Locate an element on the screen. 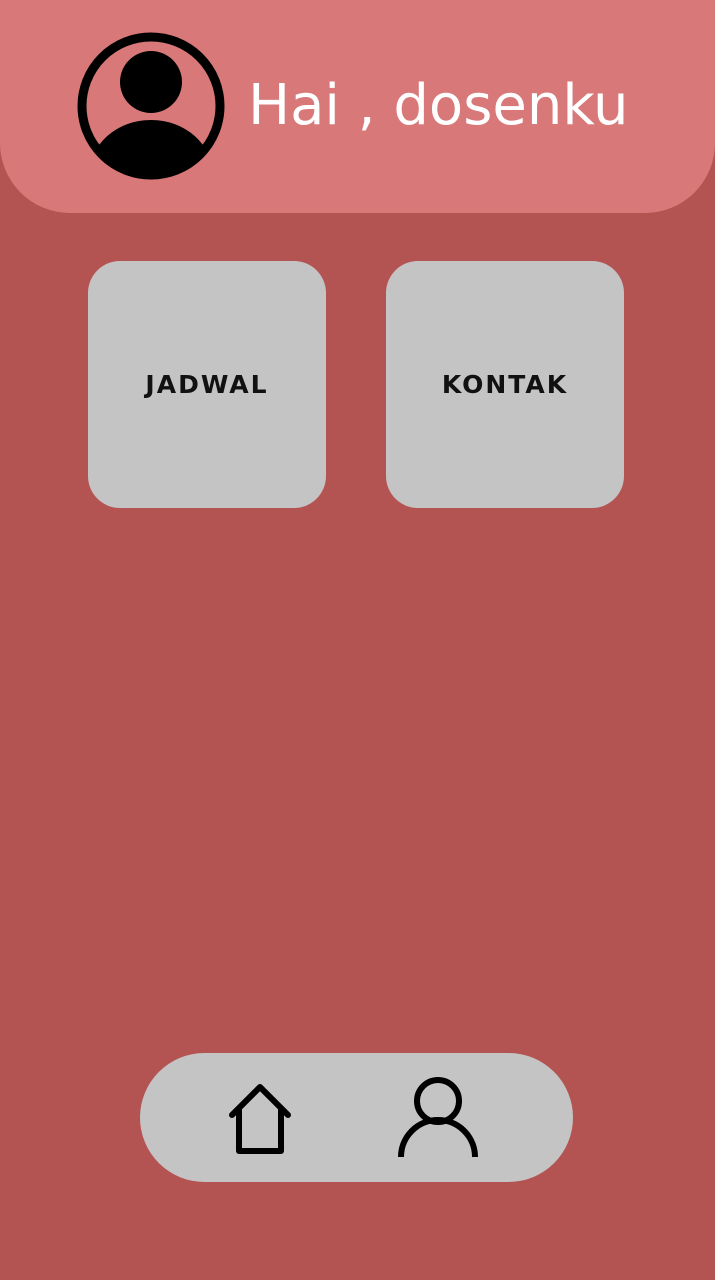 This screenshot has height=1280, width=715. avatar-icon is located at coordinates (151, 106).